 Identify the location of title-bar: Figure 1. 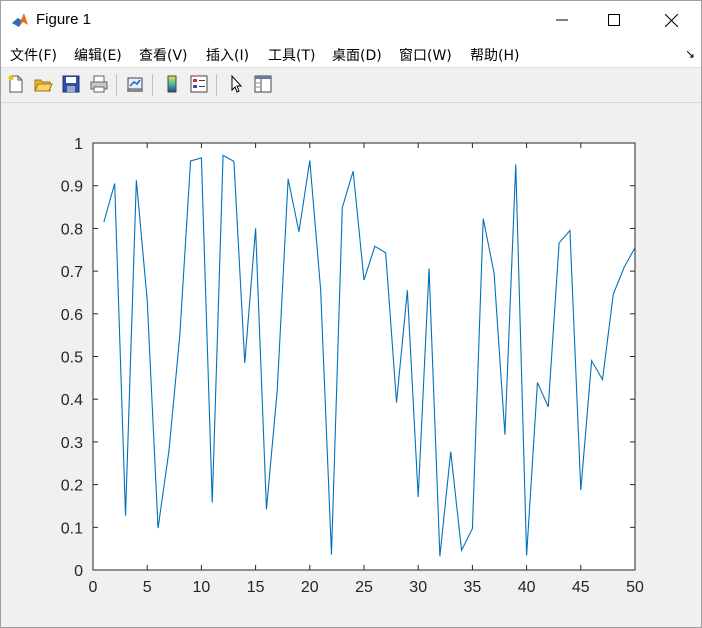
(351, 20).